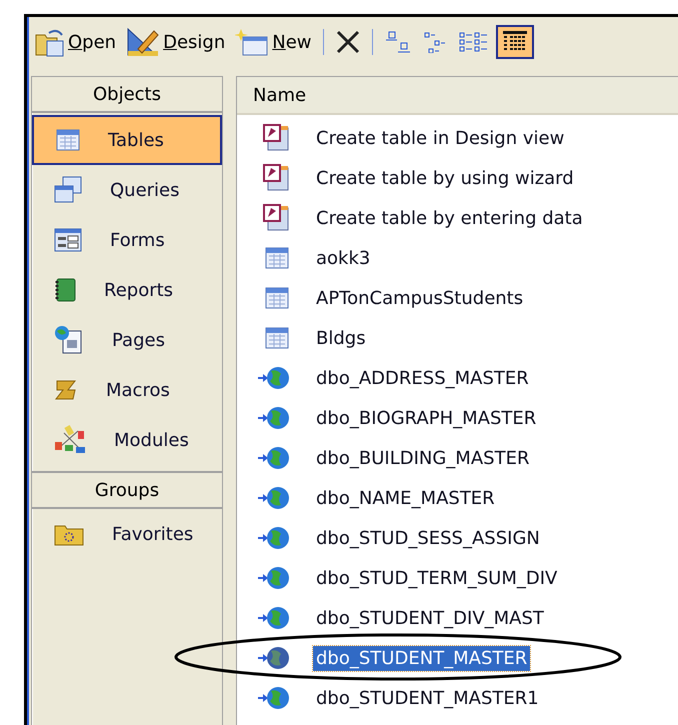 This screenshot has width=678, height=725. What do you see at coordinates (127, 340) in the screenshot?
I see `objects-bar-item: Pages` at bounding box center [127, 340].